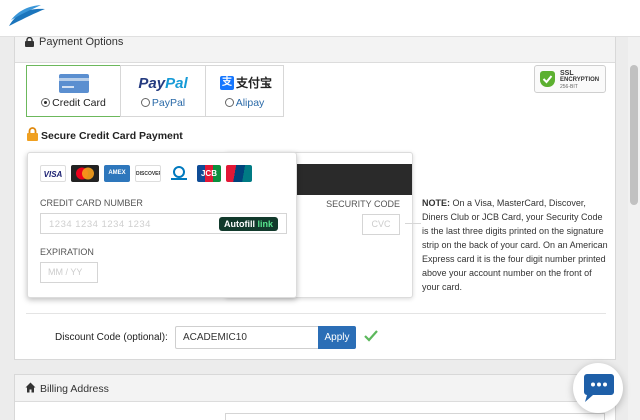 The height and width of the screenshot is (420, 640). Describe the element at coordinates (179, 173) in the screenshot. I see `diners-club-icon` at that location.